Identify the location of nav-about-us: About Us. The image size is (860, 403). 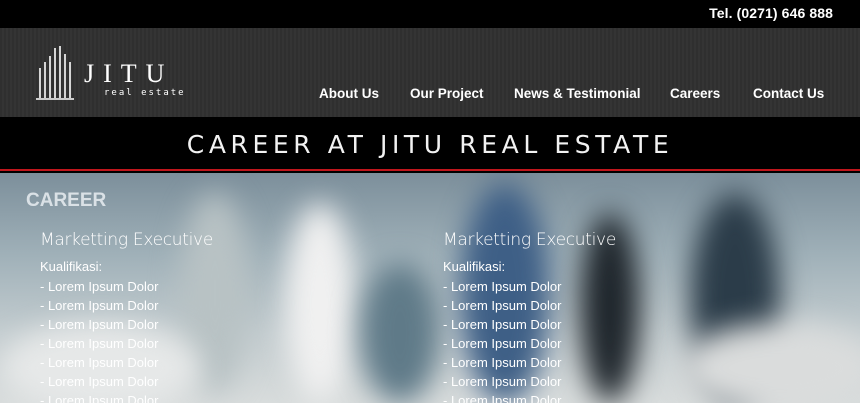
(349, 93).